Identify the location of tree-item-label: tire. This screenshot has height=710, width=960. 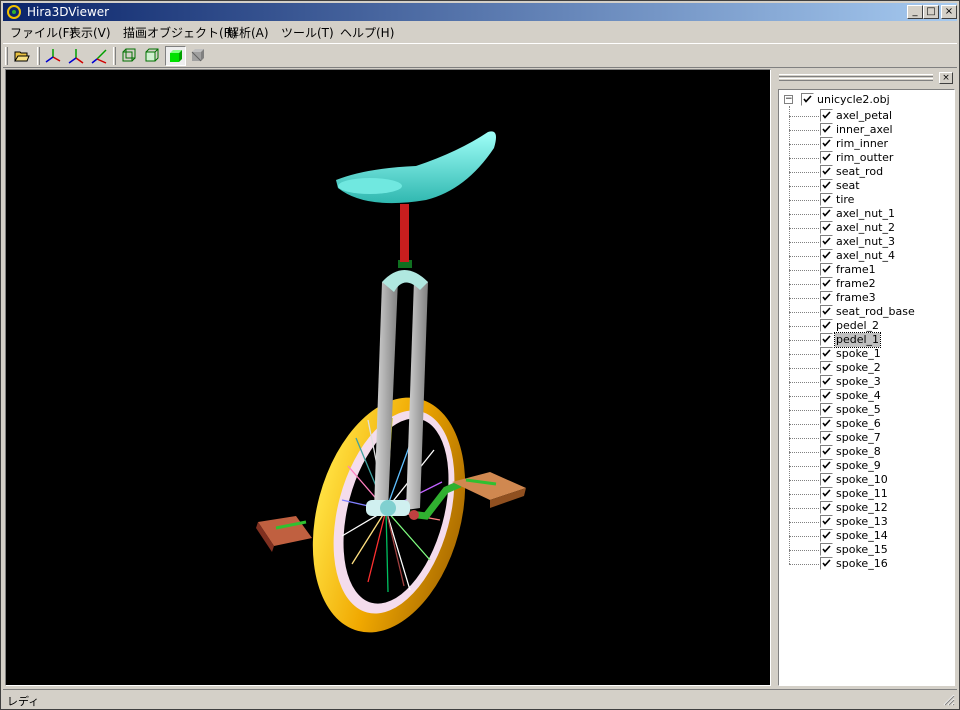
(845, 200).